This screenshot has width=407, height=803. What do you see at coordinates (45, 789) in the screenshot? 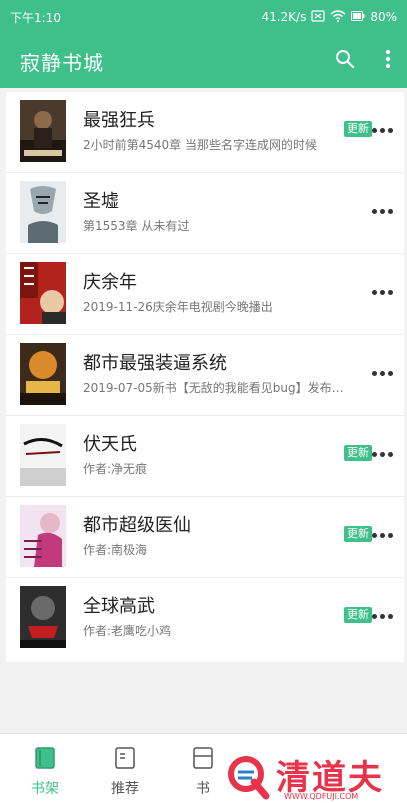
I see `tab-label: 书架` at bounding box center [45, 789].